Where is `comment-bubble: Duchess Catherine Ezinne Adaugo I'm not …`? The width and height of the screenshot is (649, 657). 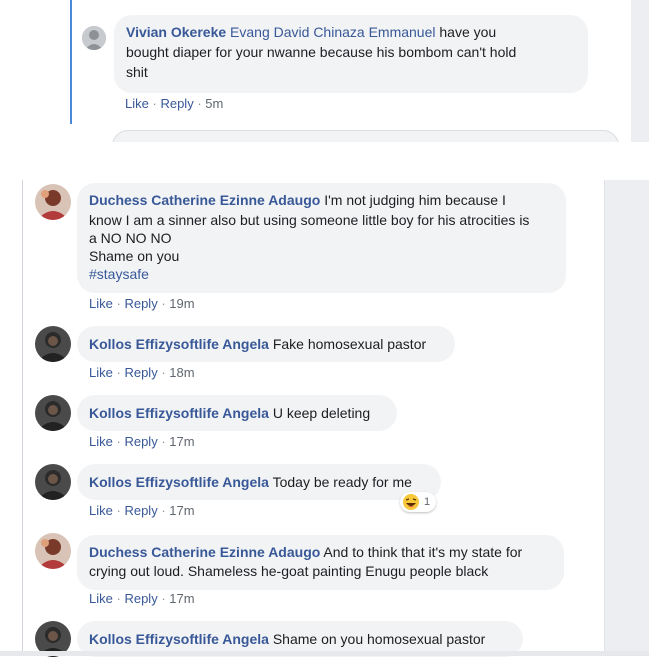 comment-bubble: Duchess Catherine Ezinne Adaugo I'm not … is located at coordinates (321, 238).